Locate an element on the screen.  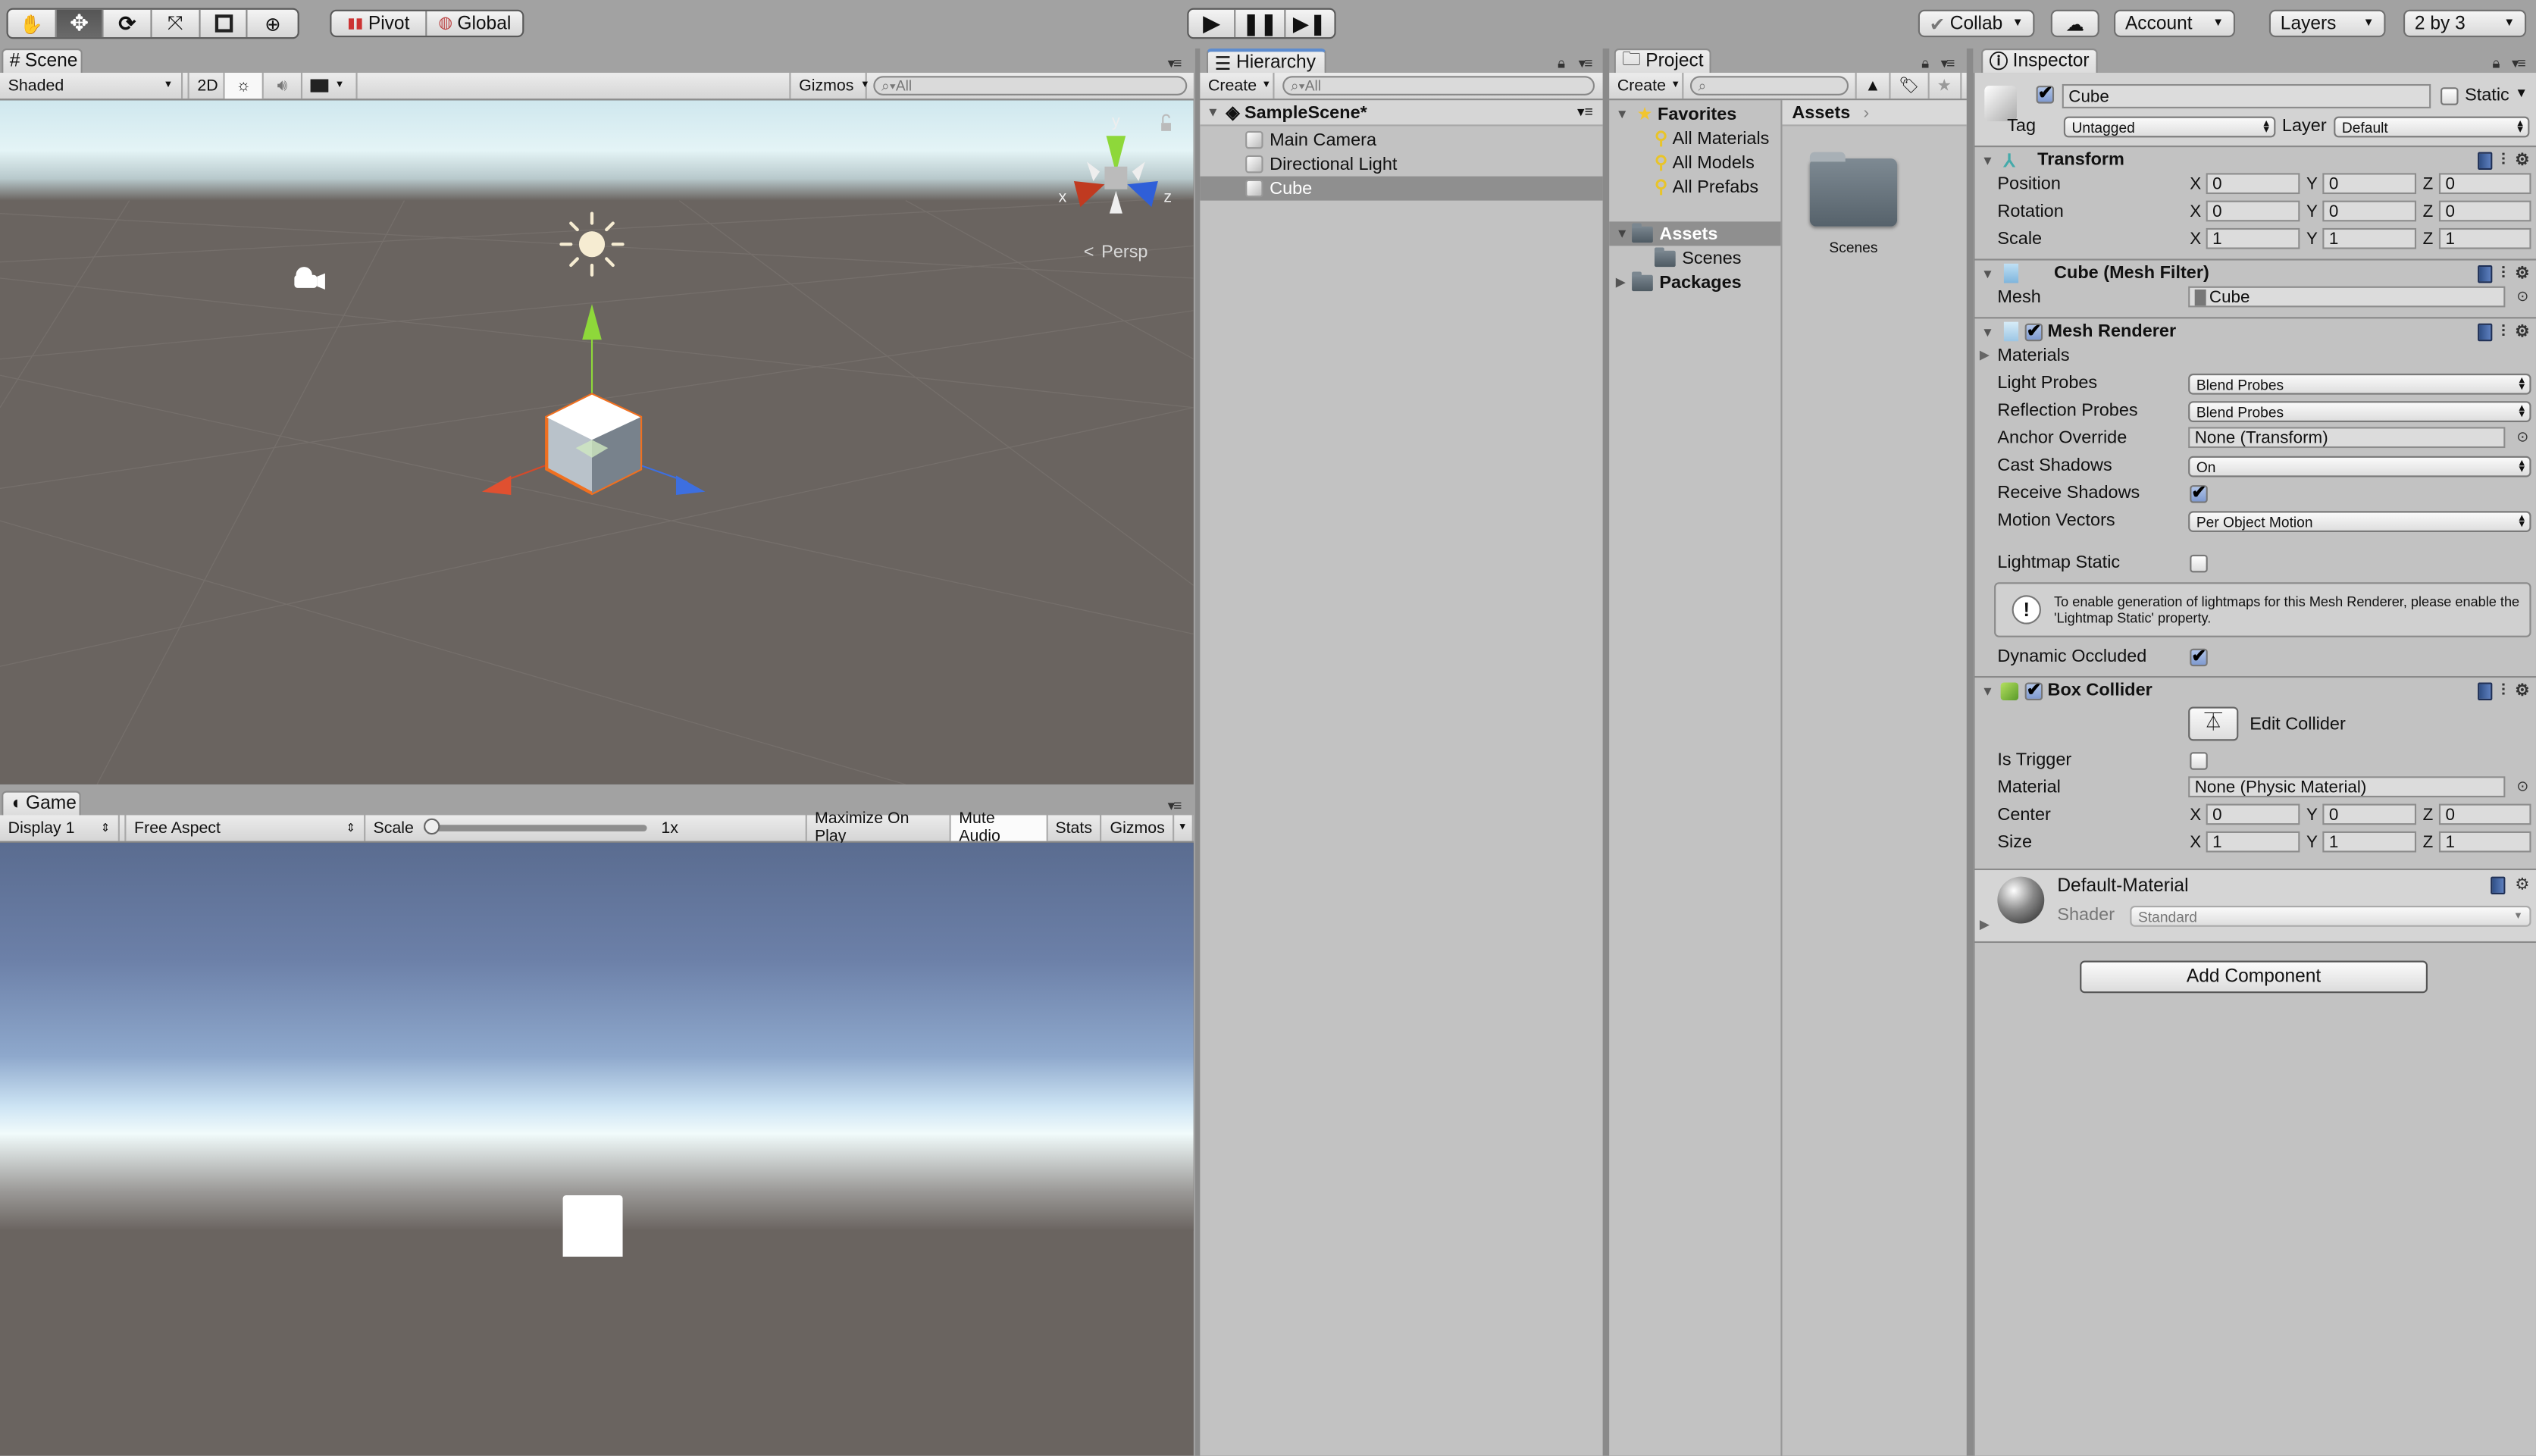
global-button: ◍ Global is located at coordinates (474, 23).